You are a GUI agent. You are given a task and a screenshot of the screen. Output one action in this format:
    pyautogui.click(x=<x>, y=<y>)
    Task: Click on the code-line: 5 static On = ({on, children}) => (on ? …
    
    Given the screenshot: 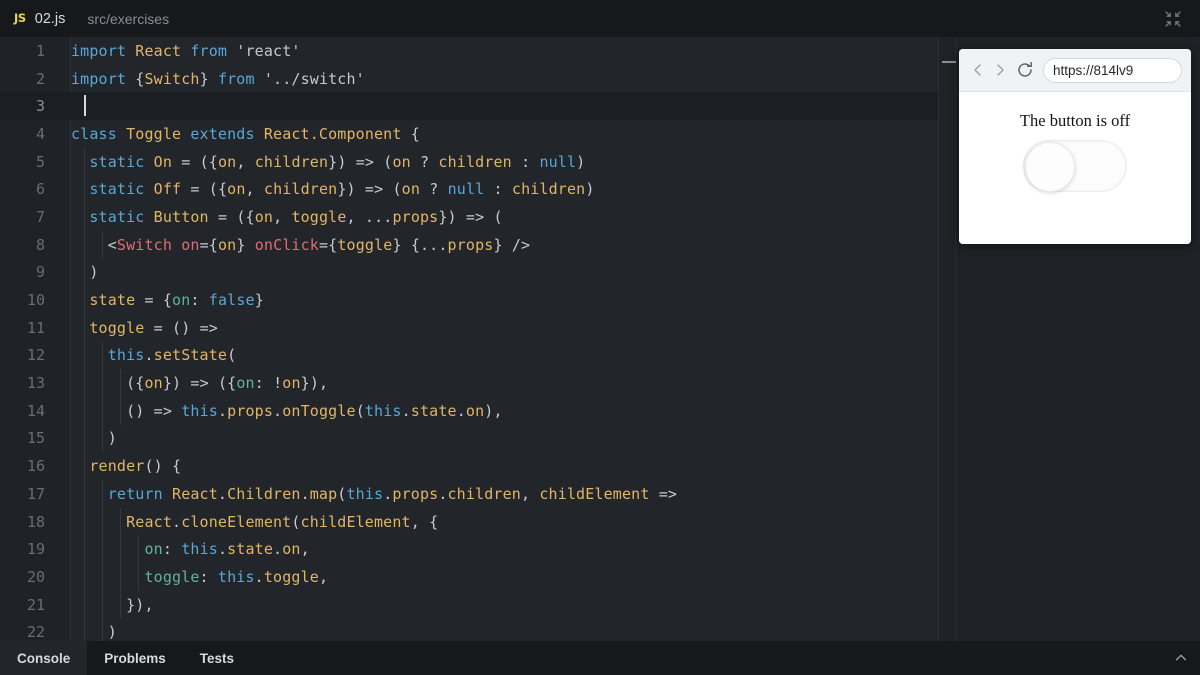 What is the action you would take?
    pyautogui.click(x=469, y=161)
    